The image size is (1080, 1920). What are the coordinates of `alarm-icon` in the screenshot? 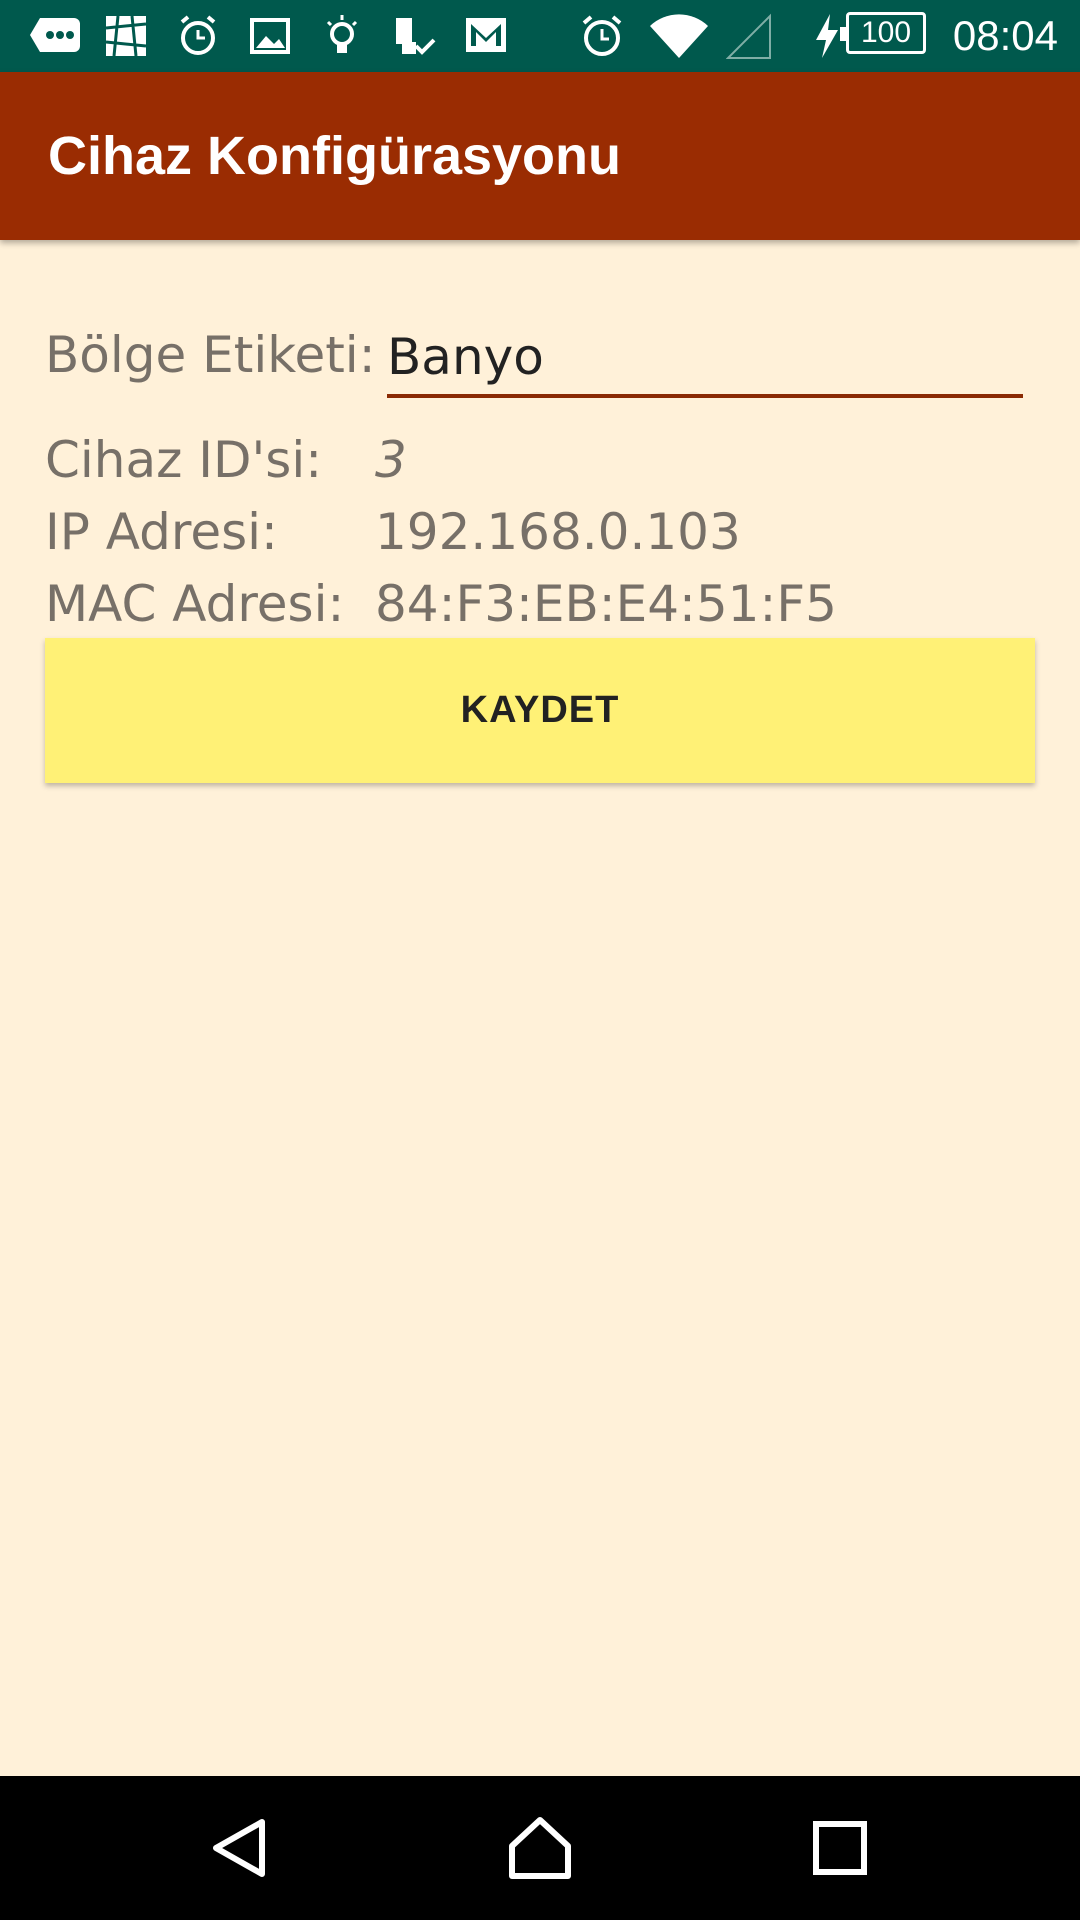 It's located at (198, 35).